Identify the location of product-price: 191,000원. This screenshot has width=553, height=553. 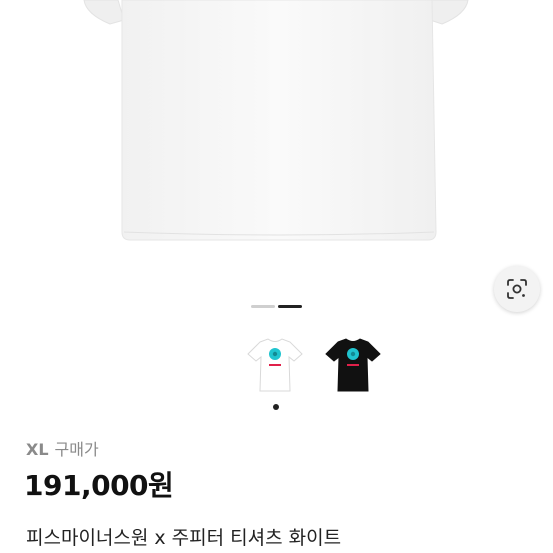
(99, 485).